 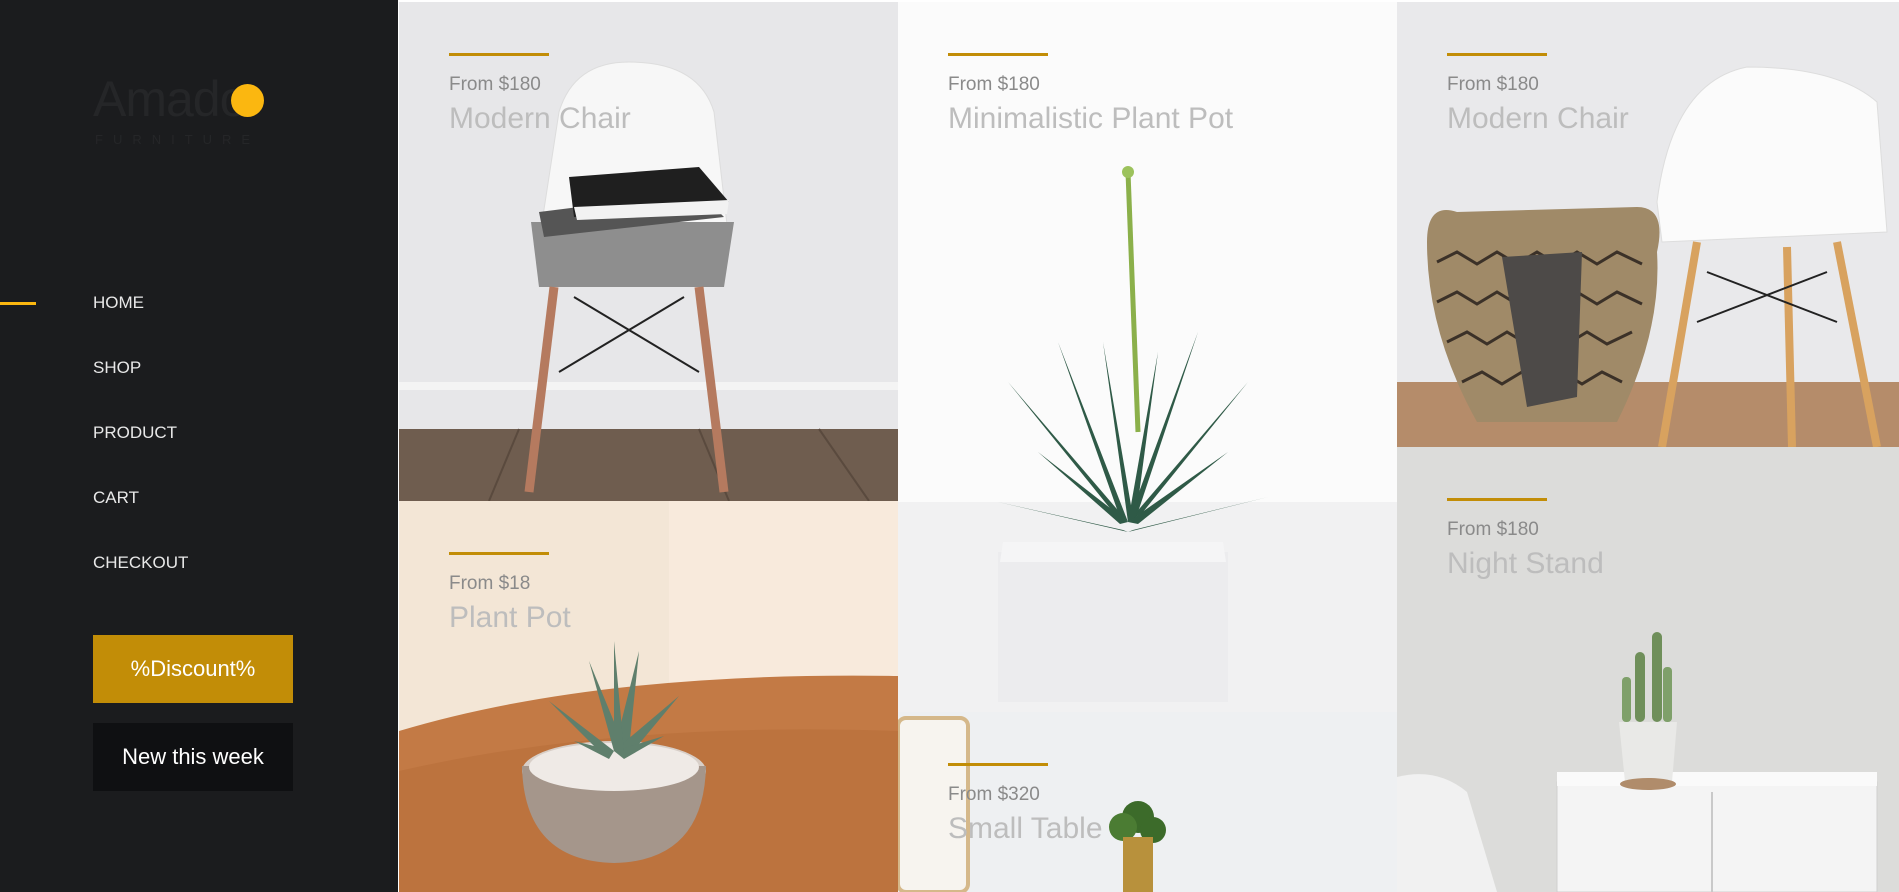 What do you see at coordinates (1091, 118) in the screenshot?
I see `product-name: Minimalistic Plant Pot` at bounding box center [1091, 118].